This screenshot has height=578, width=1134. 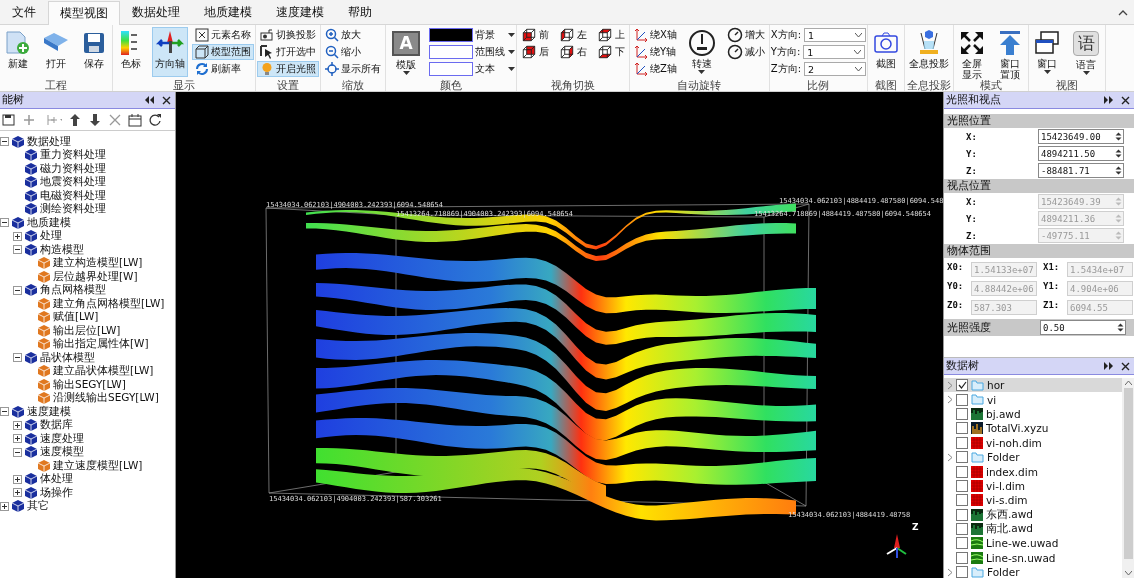 What do you see at coordinates (835, 35) in the screenshot?
I see `scale-select: 1` at bounding box center [835, 35].